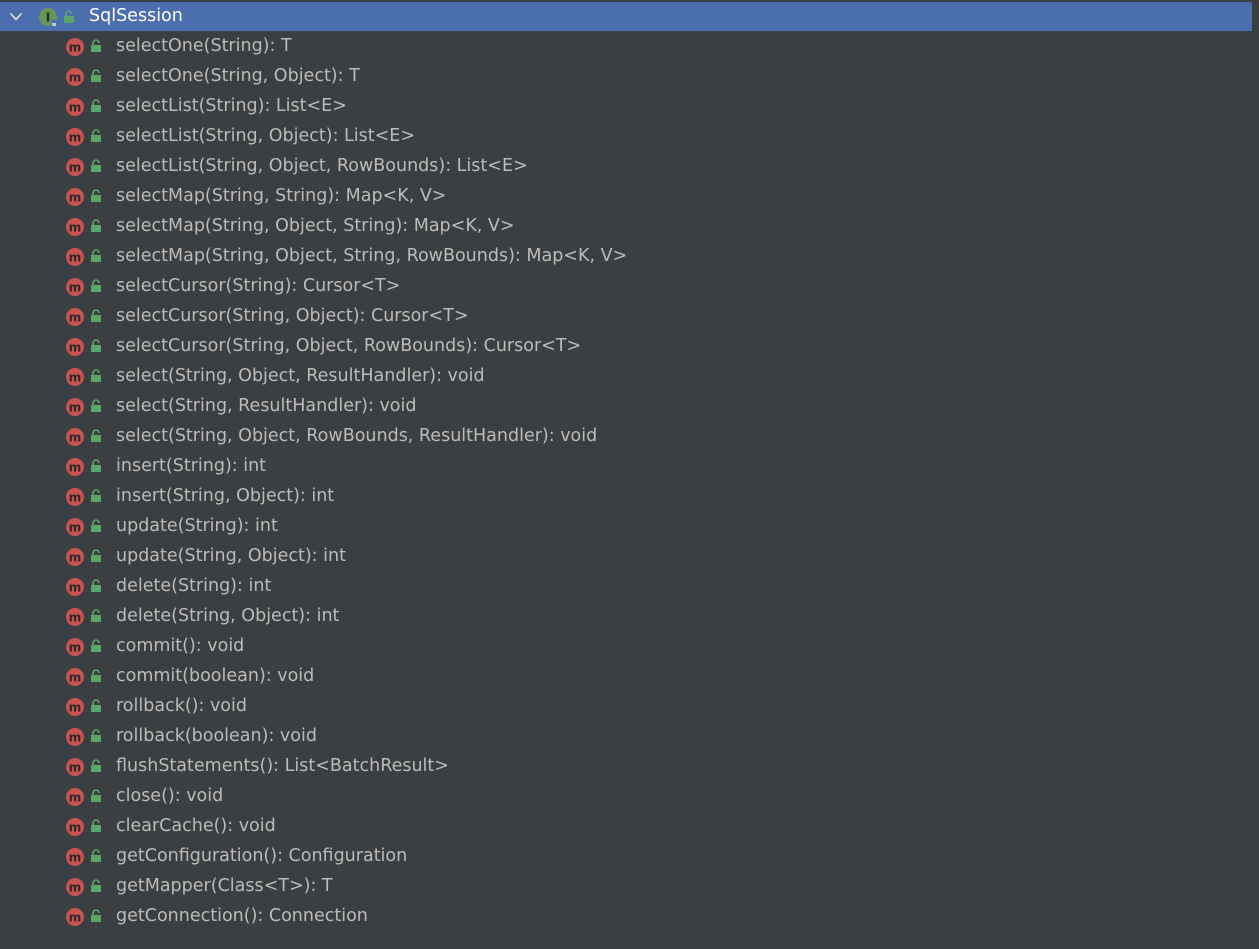 The image size is (1259, 949). Describe the element at coordinates (626, 886) in the screenshot. I see `tree-item-method: m getMapper(Class<T>): T` at that location.